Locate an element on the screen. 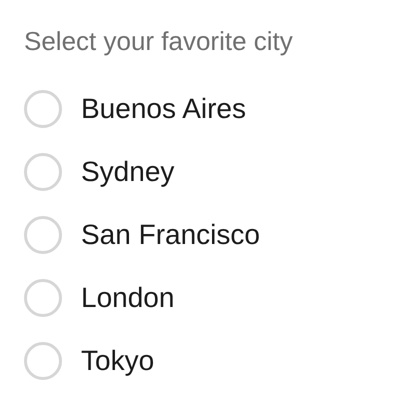  option-label: Buenos Aires is located at coordinates (163, 109).